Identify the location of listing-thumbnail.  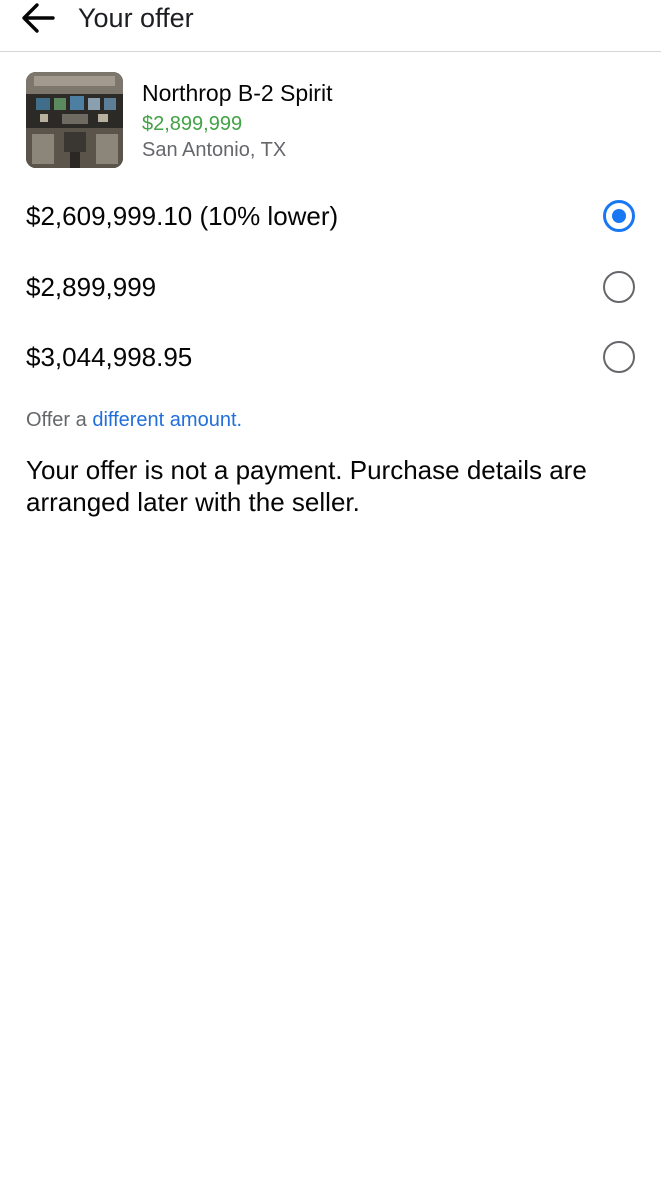
(74, 120).